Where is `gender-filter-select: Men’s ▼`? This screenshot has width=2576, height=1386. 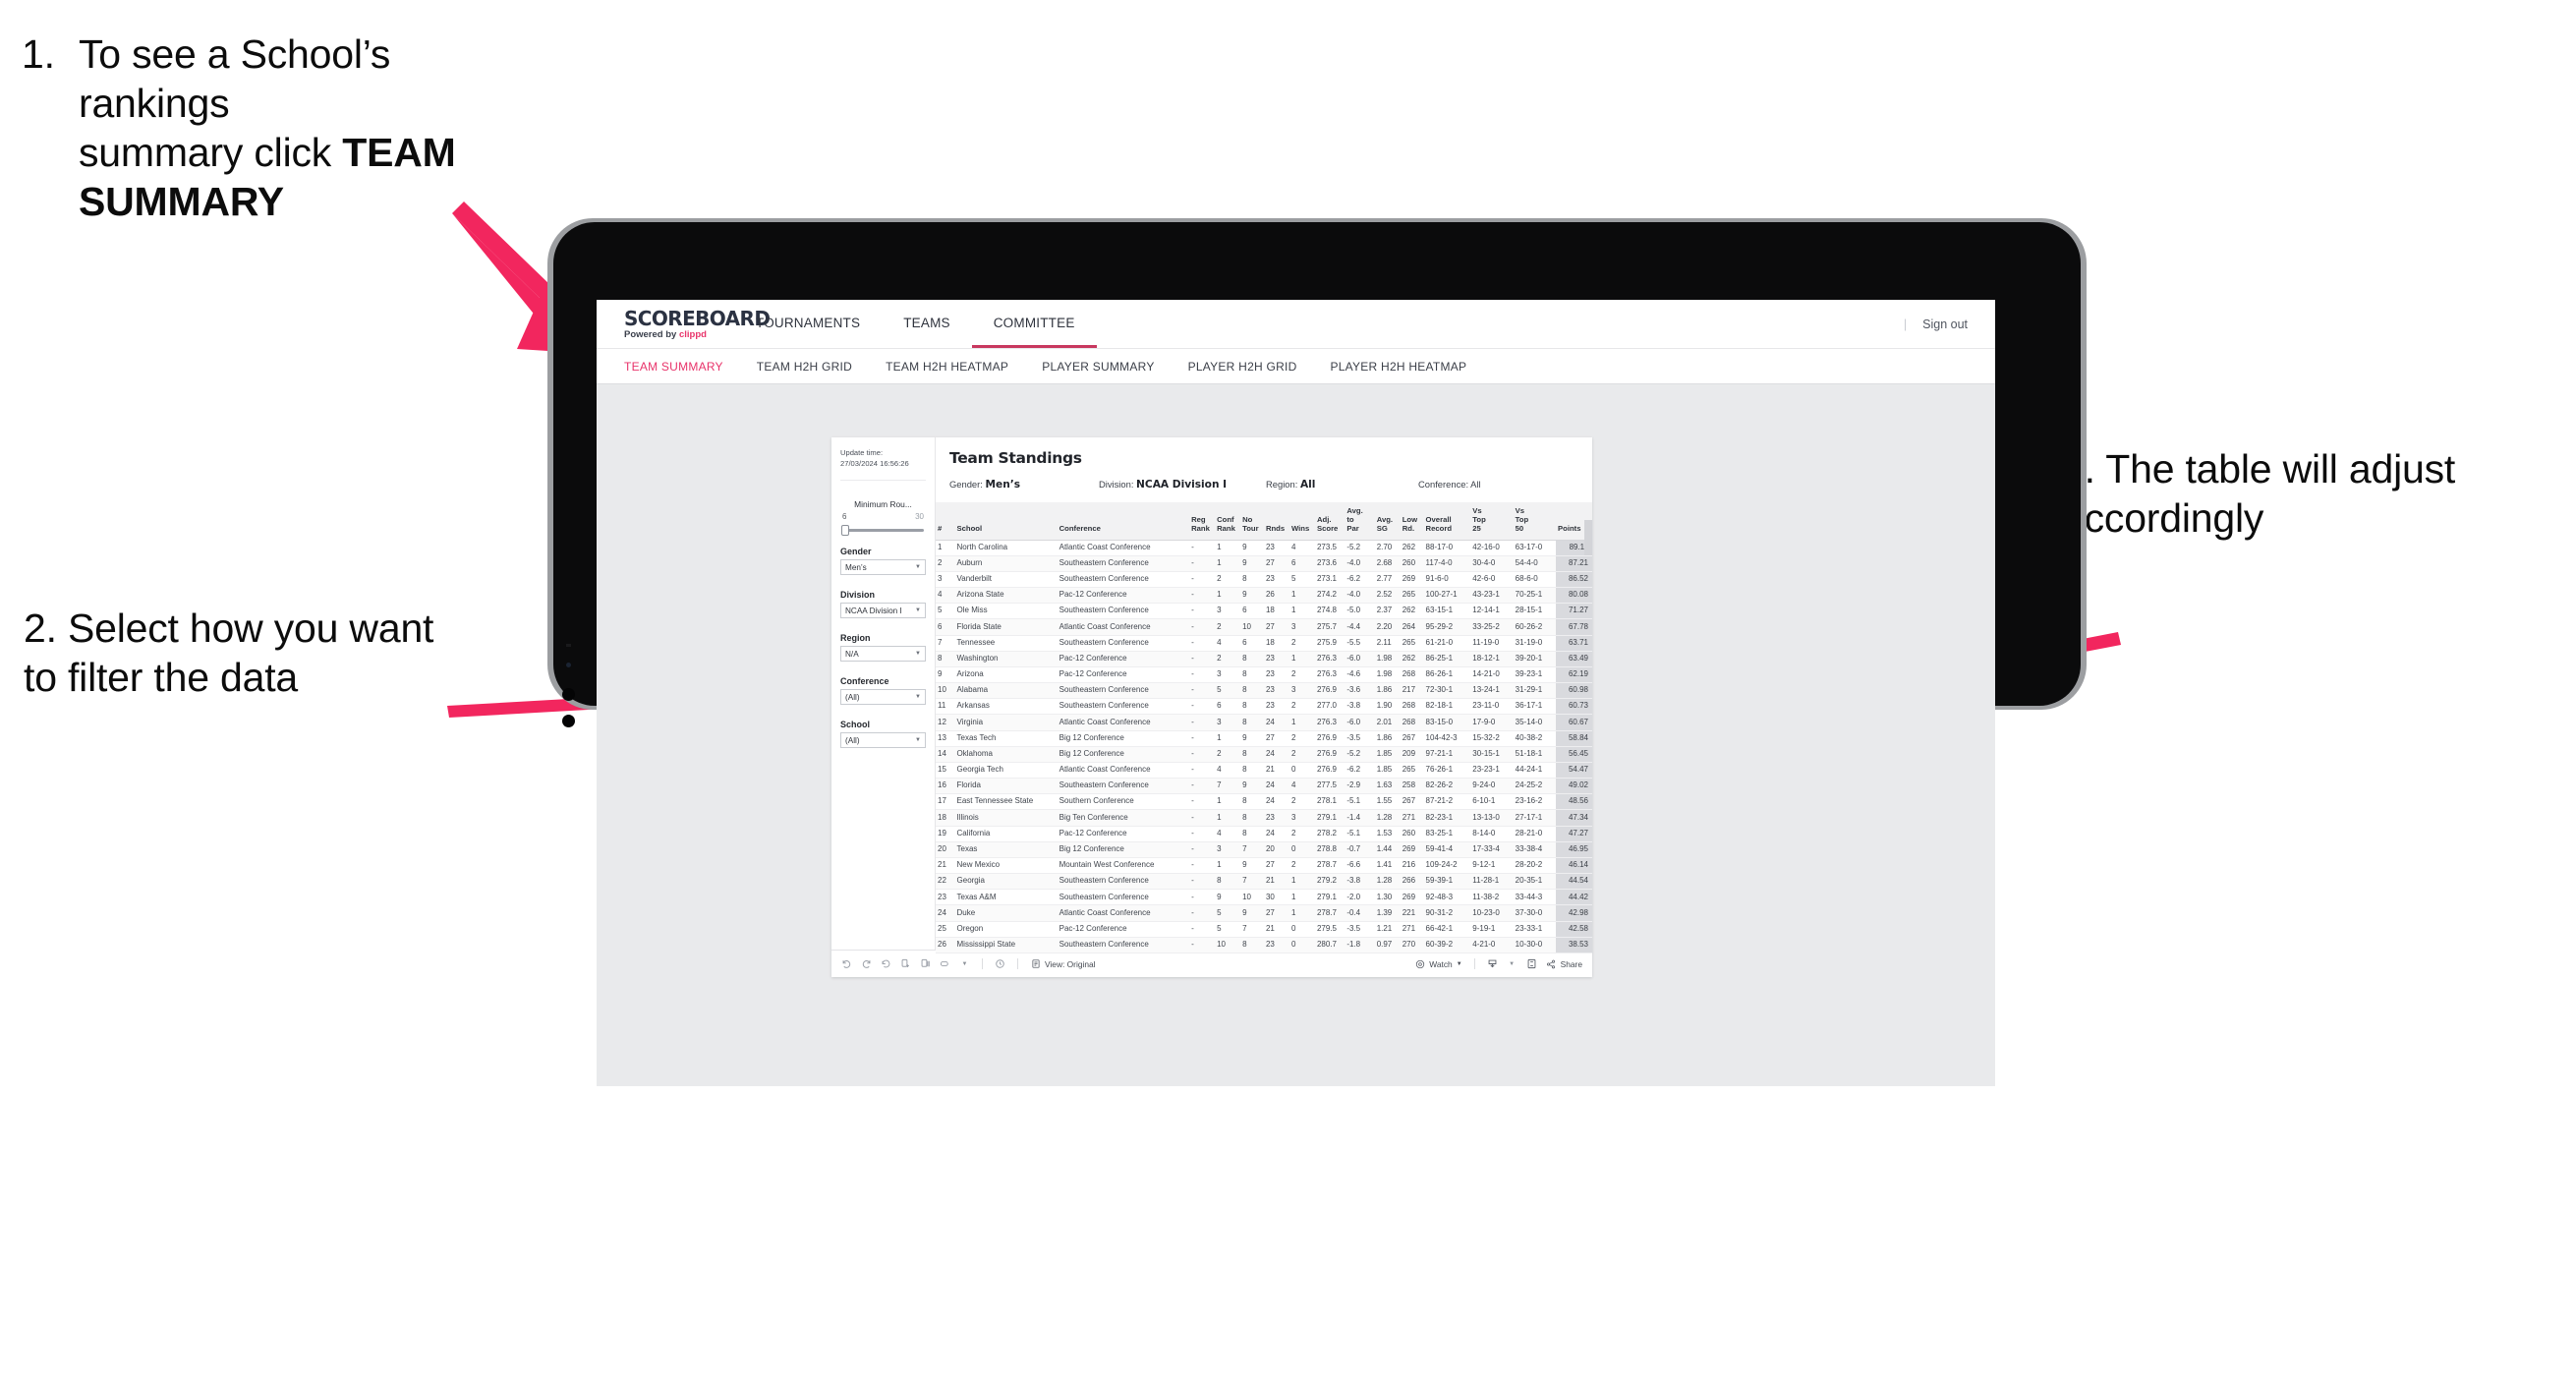
gender-filter-select: Men’s ▼ is located at coordinates (883, 567).